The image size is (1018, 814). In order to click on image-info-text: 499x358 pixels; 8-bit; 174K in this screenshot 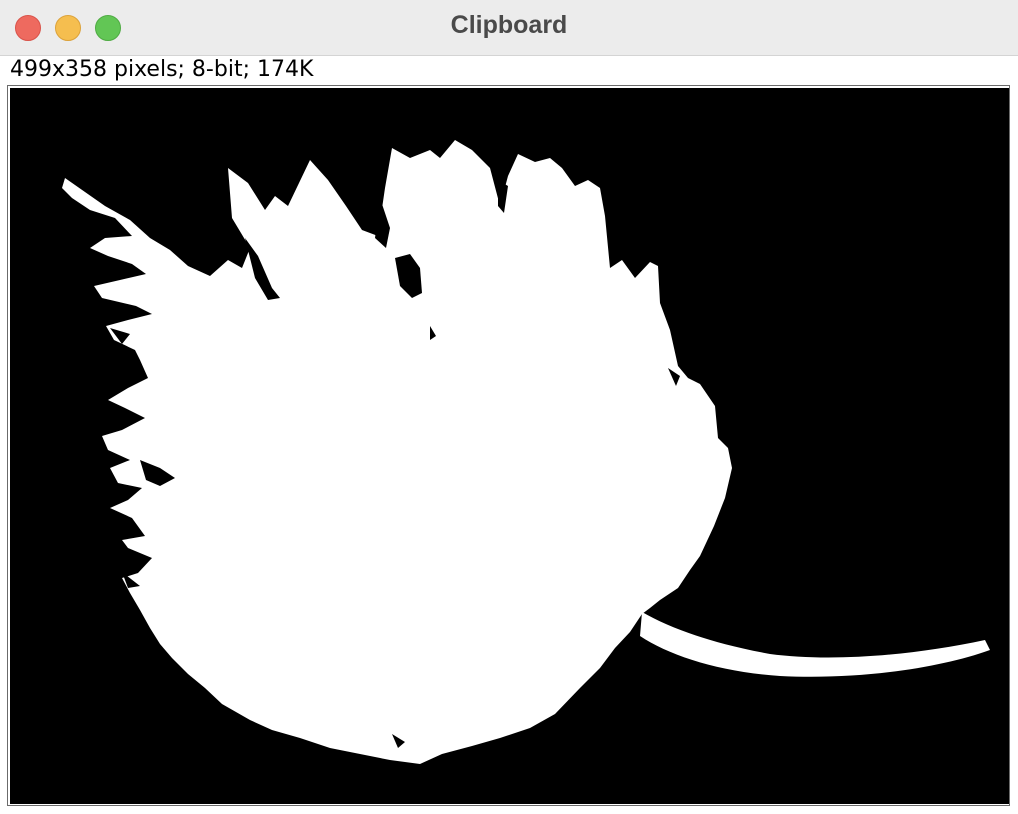, I will do `click(162, 69)`.